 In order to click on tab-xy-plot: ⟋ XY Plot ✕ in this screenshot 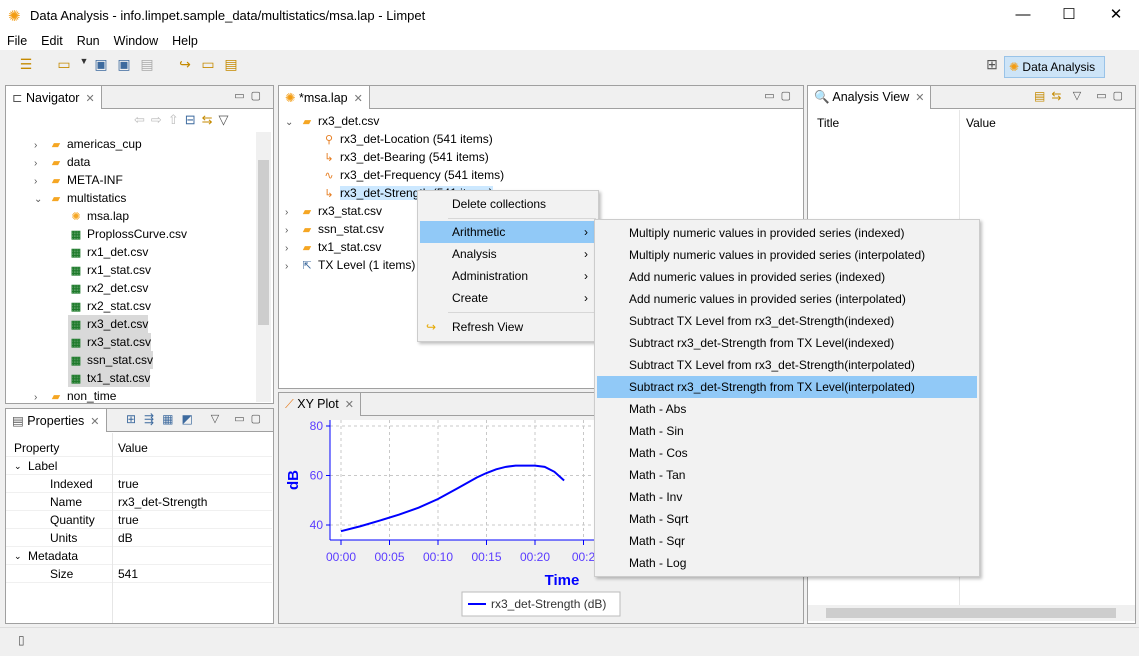, I will do `click(320, 404)`.